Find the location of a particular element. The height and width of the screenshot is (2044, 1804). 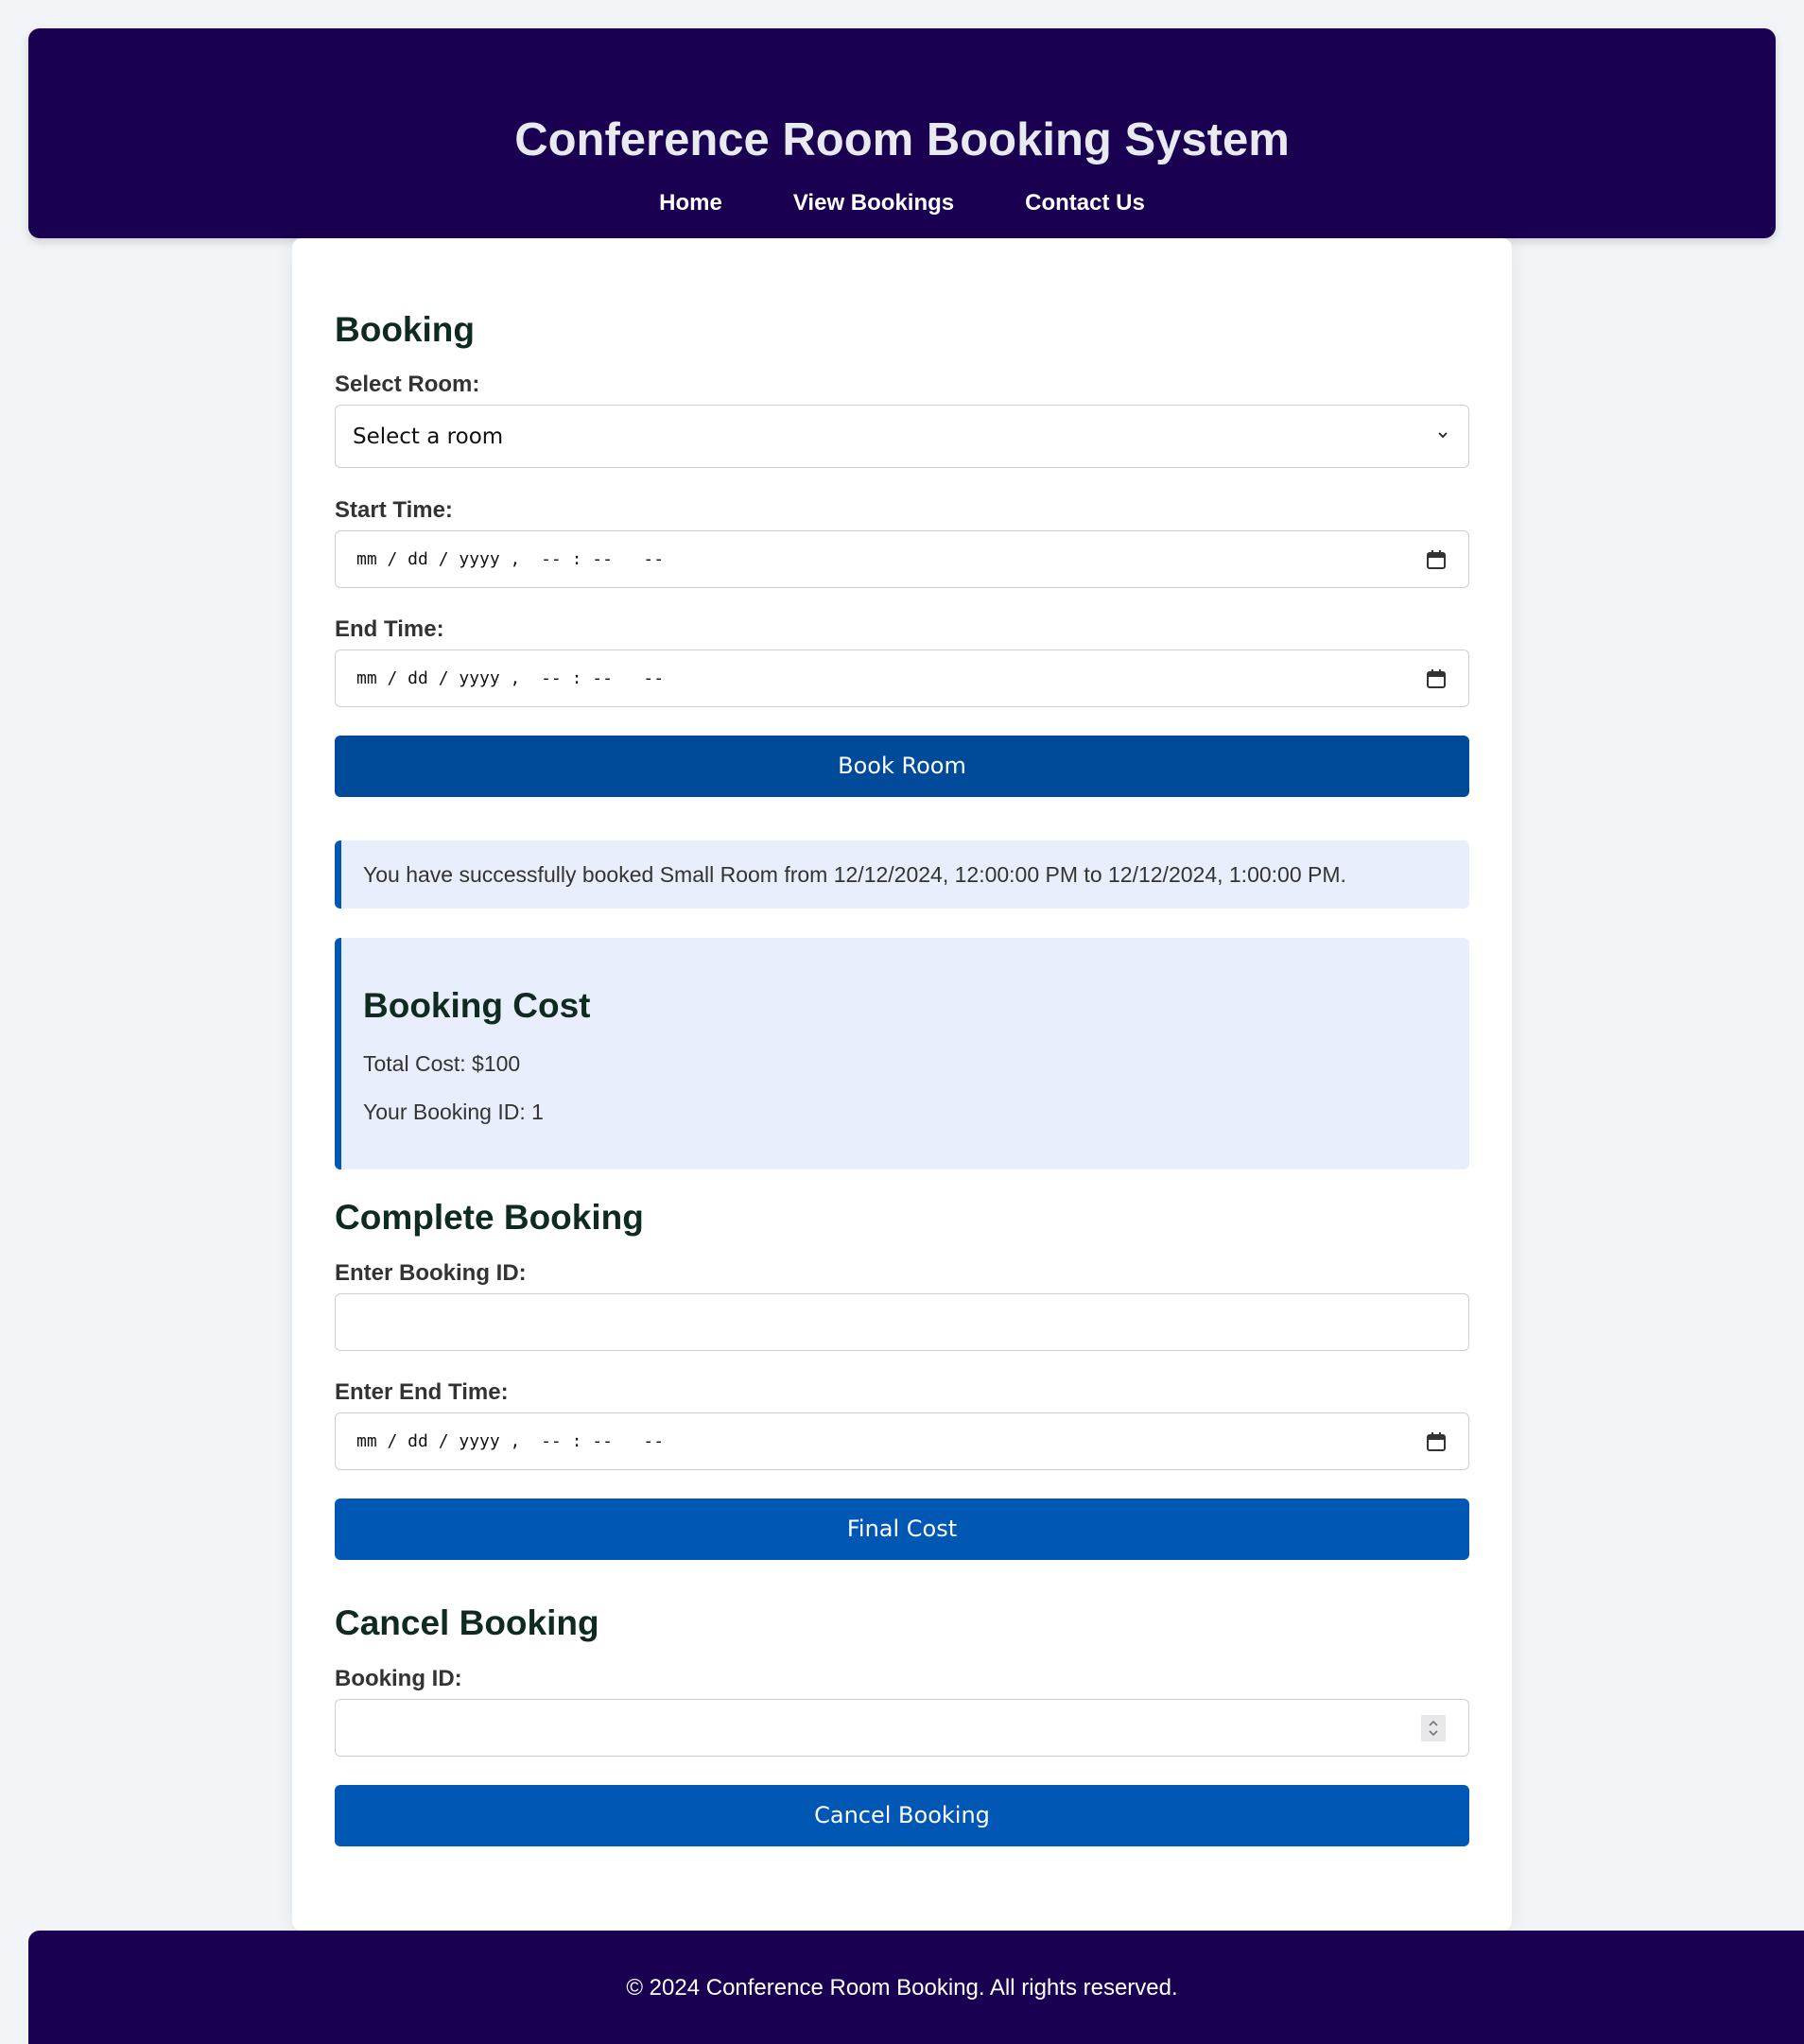

booking-heading: Booking is located at coordinates (405, 329).